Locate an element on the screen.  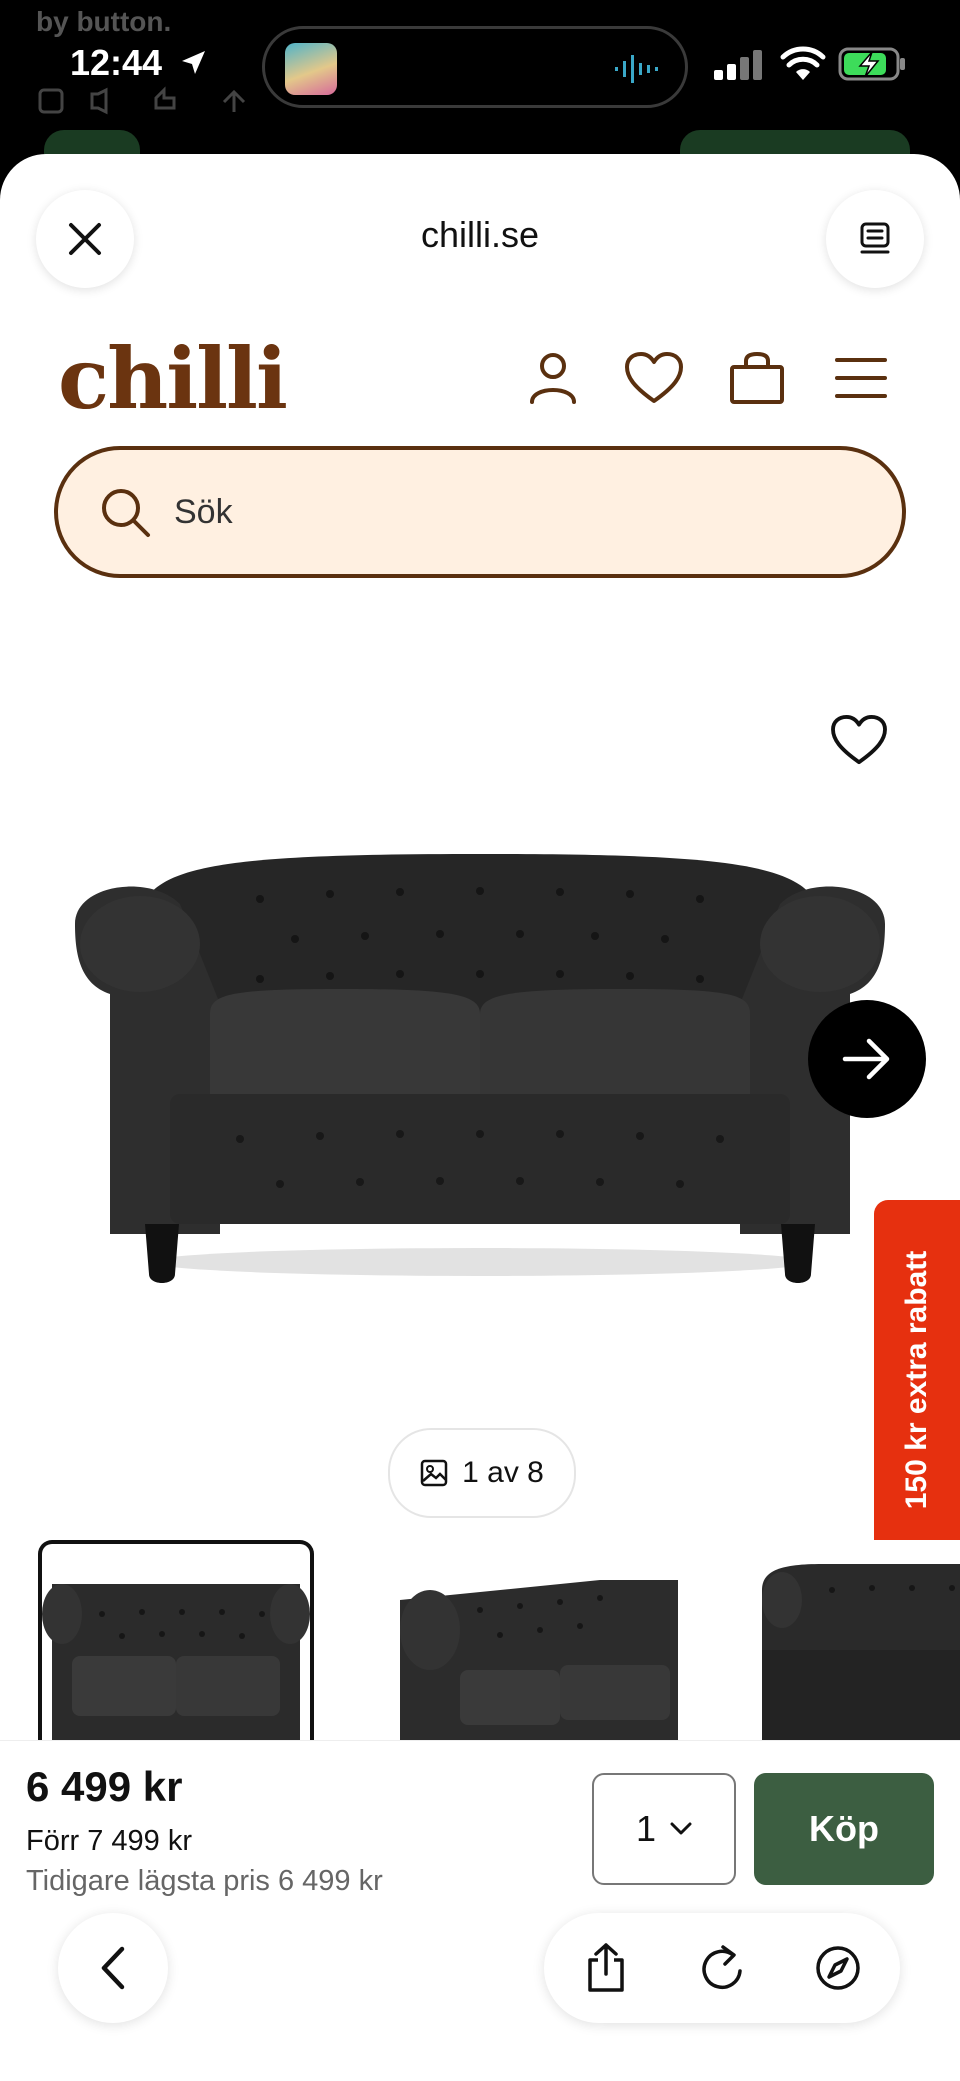
image-counter-text: 1 av 8 is located at coordinates (503, 1472).